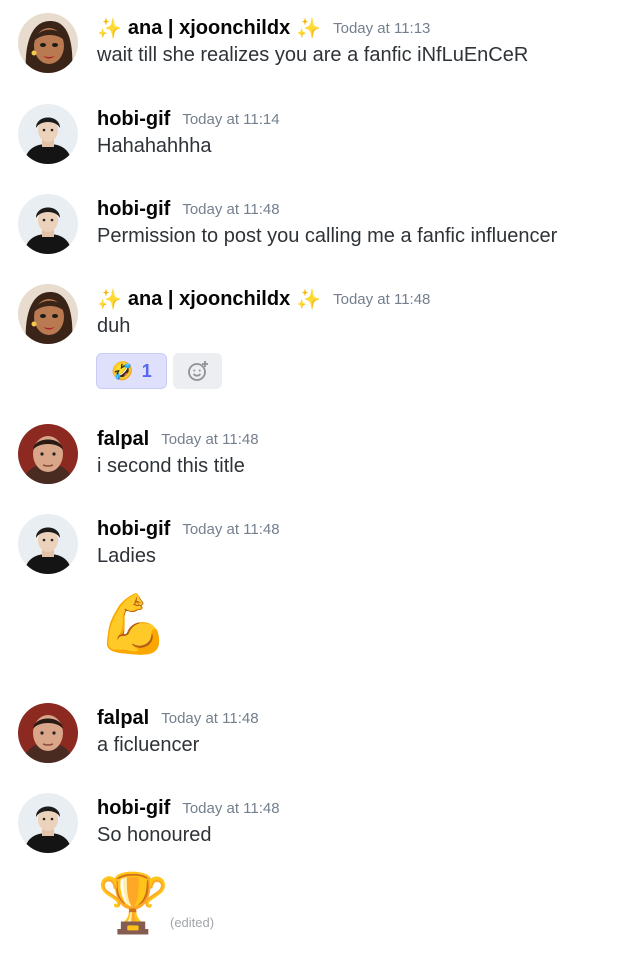 The height and width of the screenshot is (960, 624). What do you see at coordinates (171, 466) in the screenshot?
I see `message-text: i second this title` at bounding box center [171, 466].